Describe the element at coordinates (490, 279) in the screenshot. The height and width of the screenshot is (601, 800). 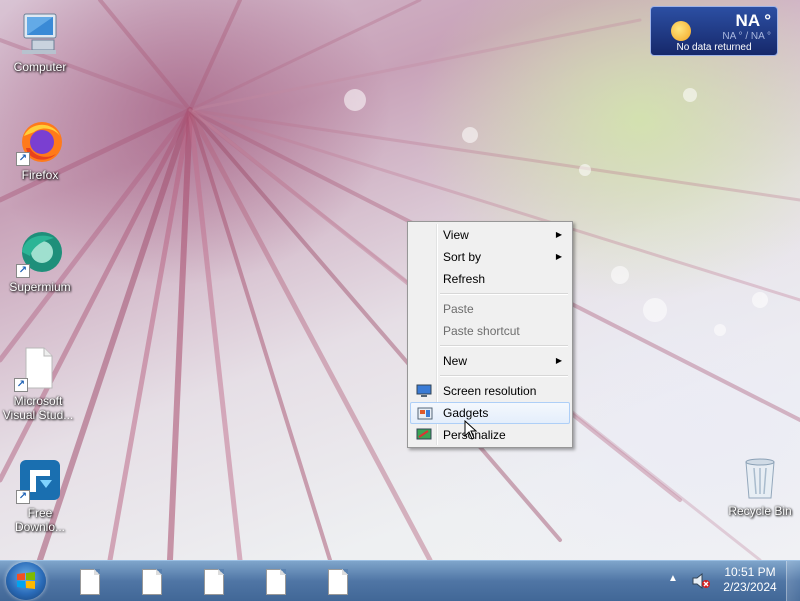
I see `menu-item-refresh: Refresh` at that location.